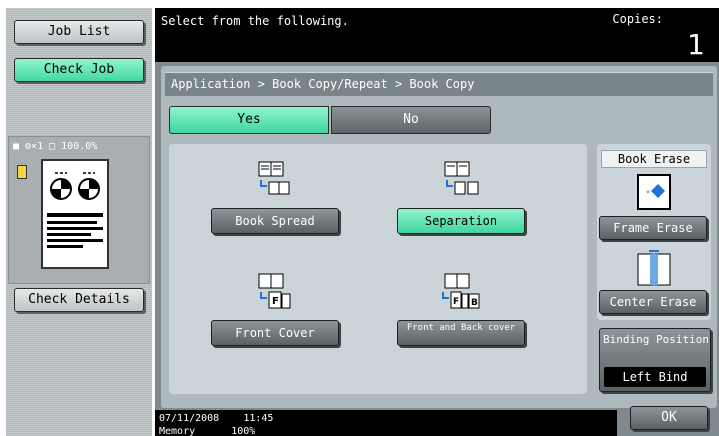  I want to click on memory-status: Memory 100%, so click(207, 431).